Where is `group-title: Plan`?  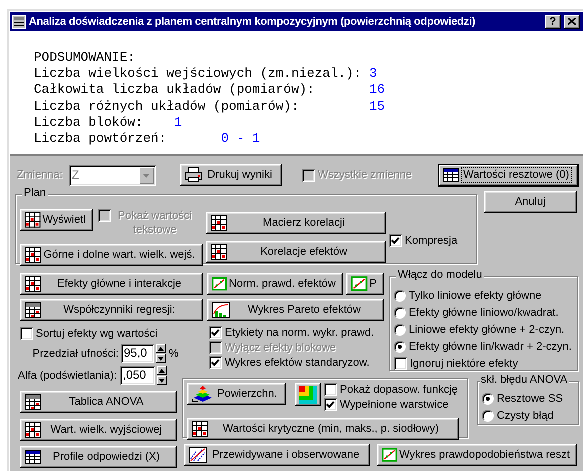
group-title: Plan is located at coordinates (35, 193).